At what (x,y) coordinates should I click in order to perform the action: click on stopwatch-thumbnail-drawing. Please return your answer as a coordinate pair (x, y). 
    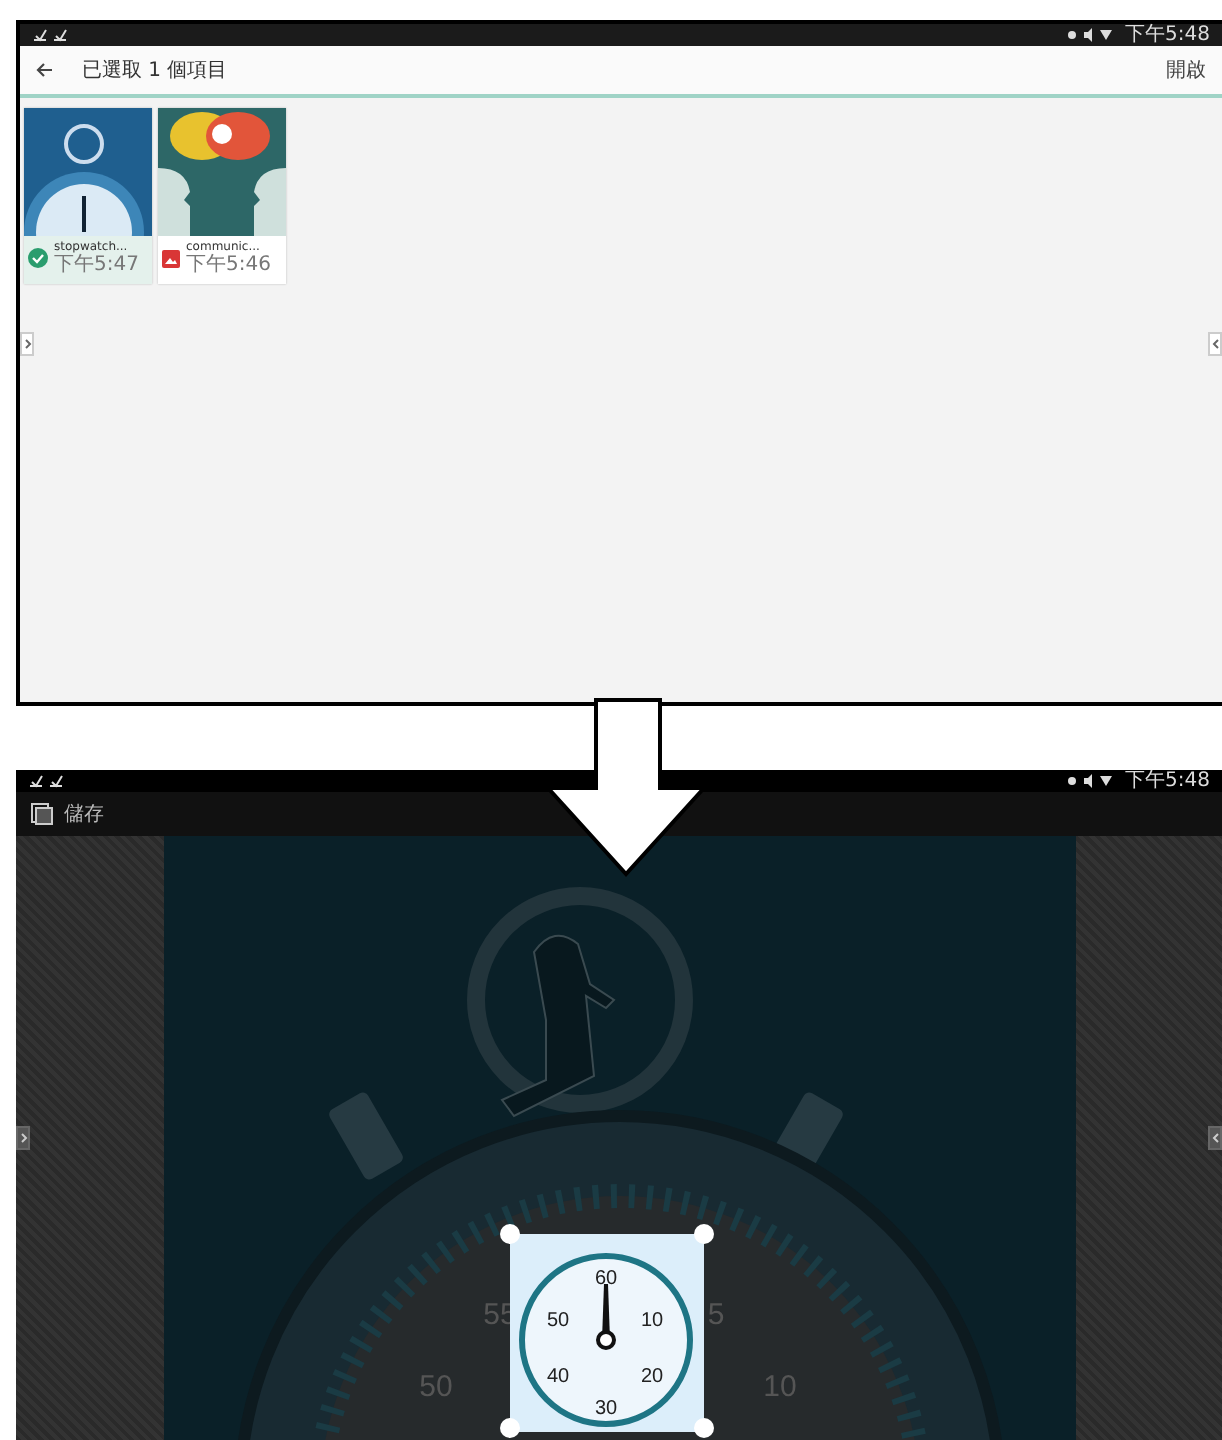
    Looking at the image, I should click on (88, 172).